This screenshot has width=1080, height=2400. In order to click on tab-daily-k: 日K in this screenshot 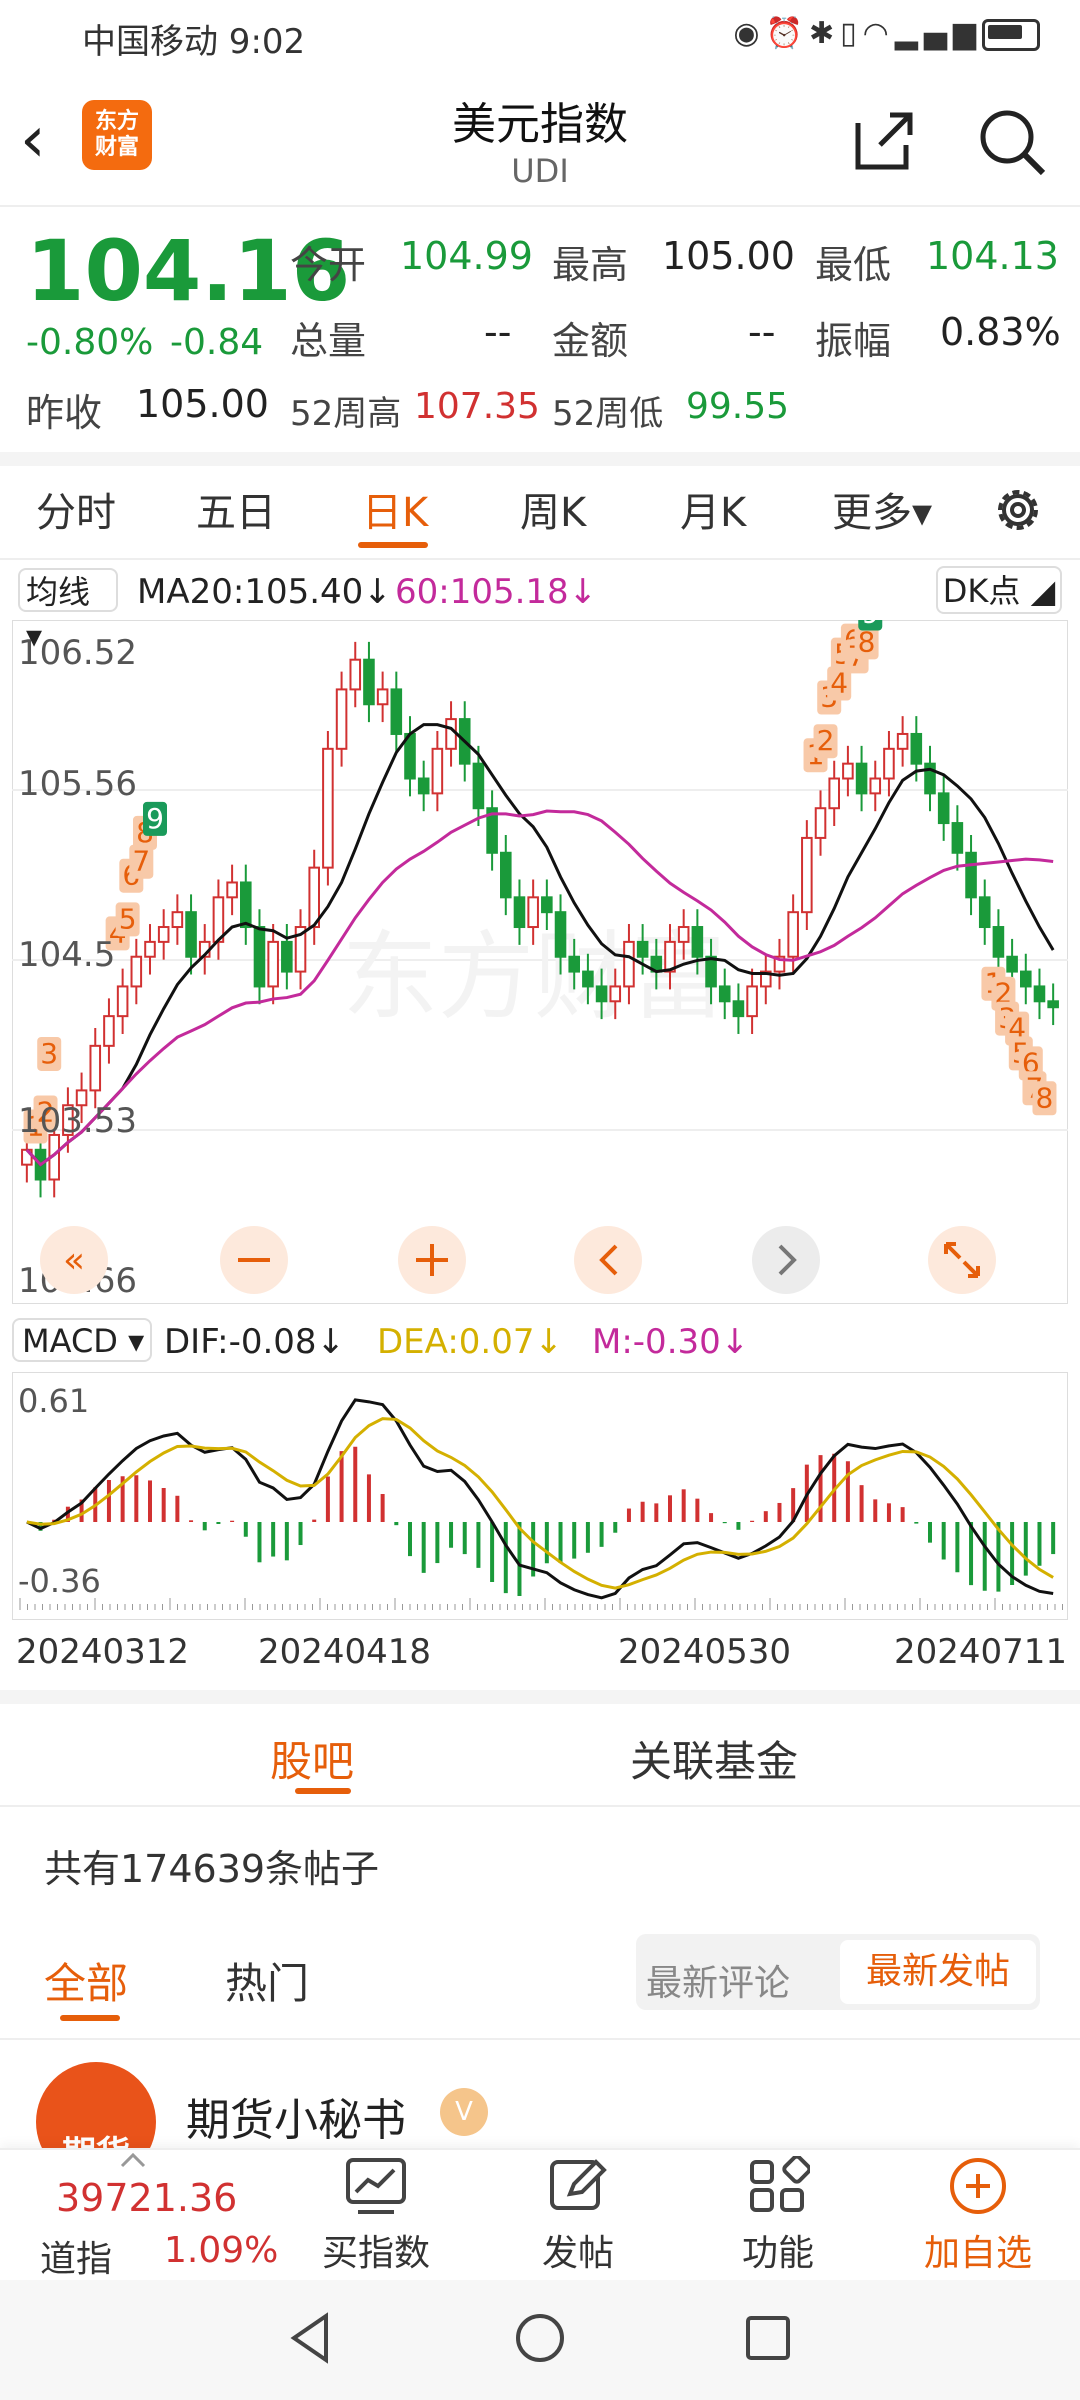, I will do `click(395, 509)`.